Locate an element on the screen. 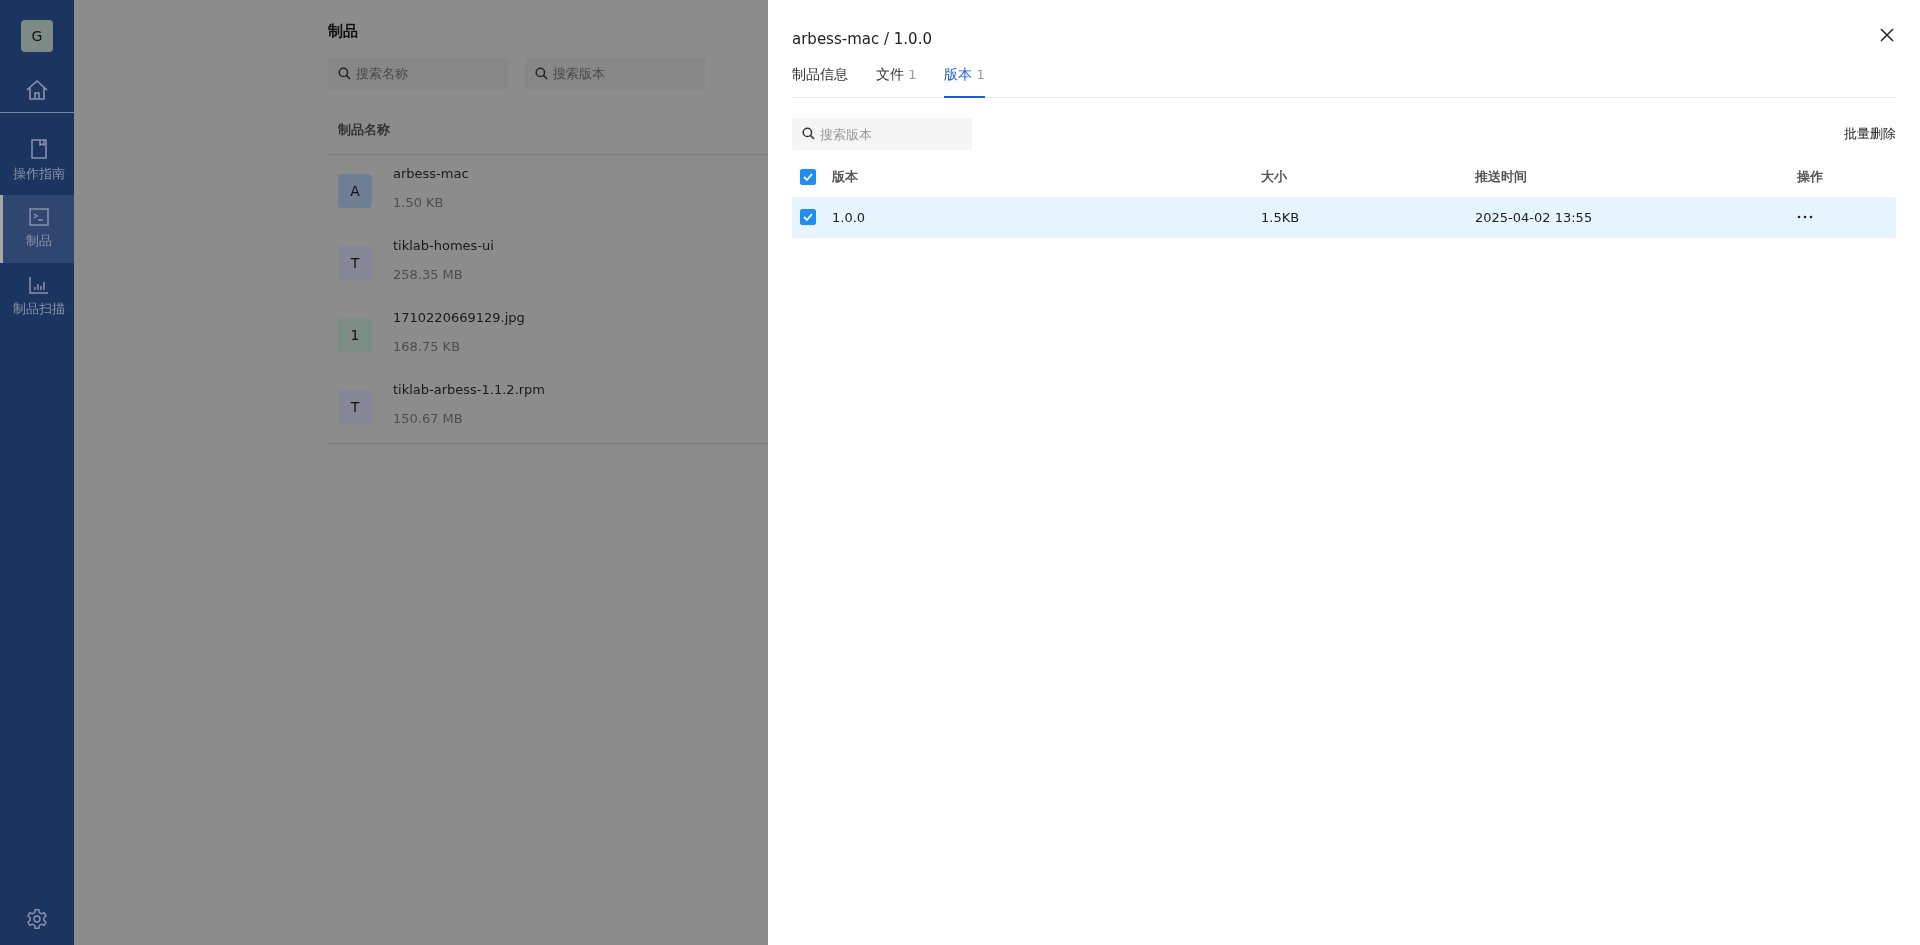 This screenshot has height=945, width=1920. column-header: 推送时间 is located at coordinates (1501, 177).